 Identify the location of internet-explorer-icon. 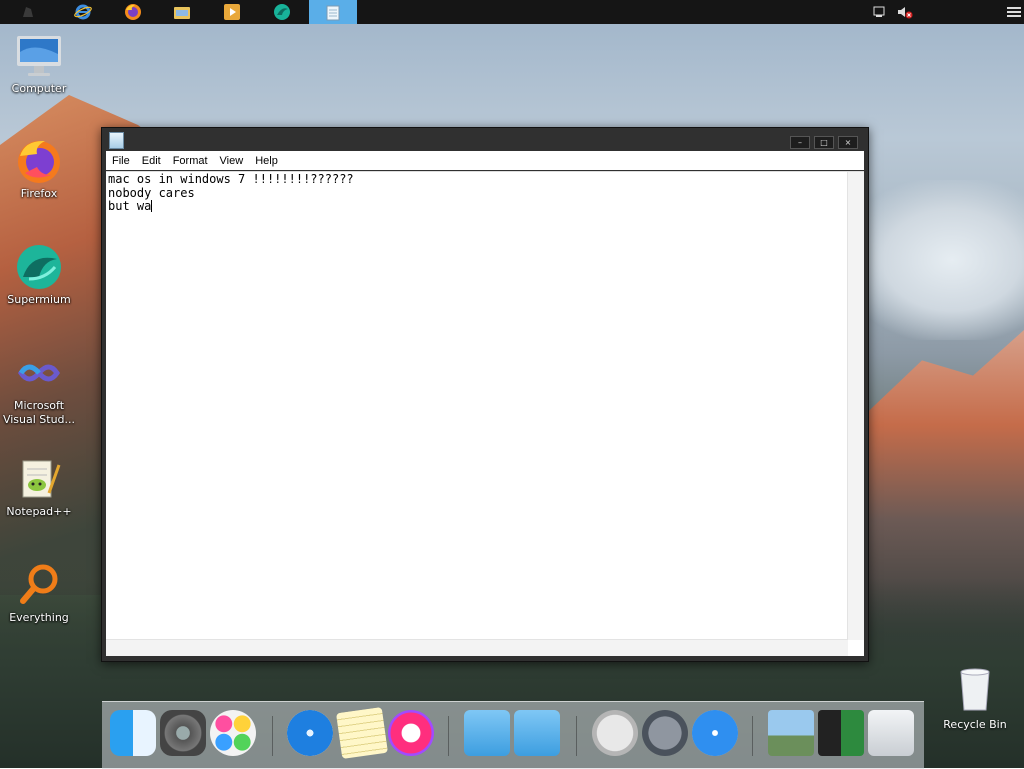
(83, 12).